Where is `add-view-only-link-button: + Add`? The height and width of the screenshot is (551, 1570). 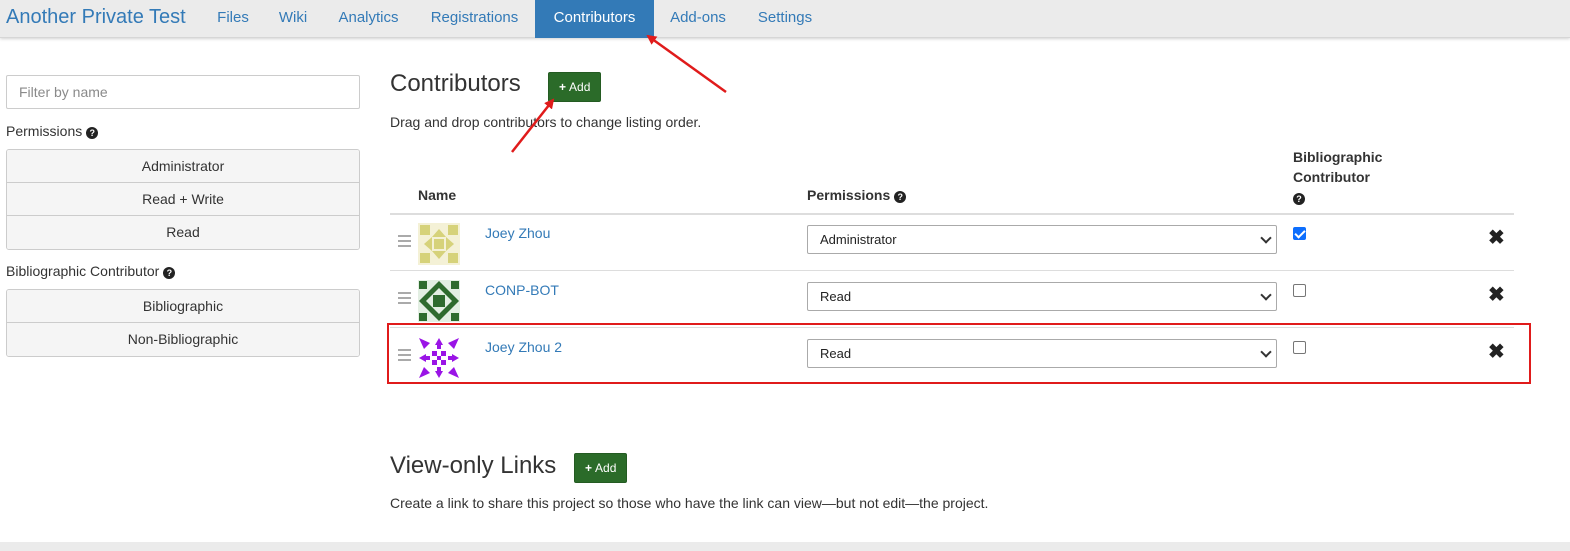
add-view-only-link-button: + Add is located at coordinates (601, 468).